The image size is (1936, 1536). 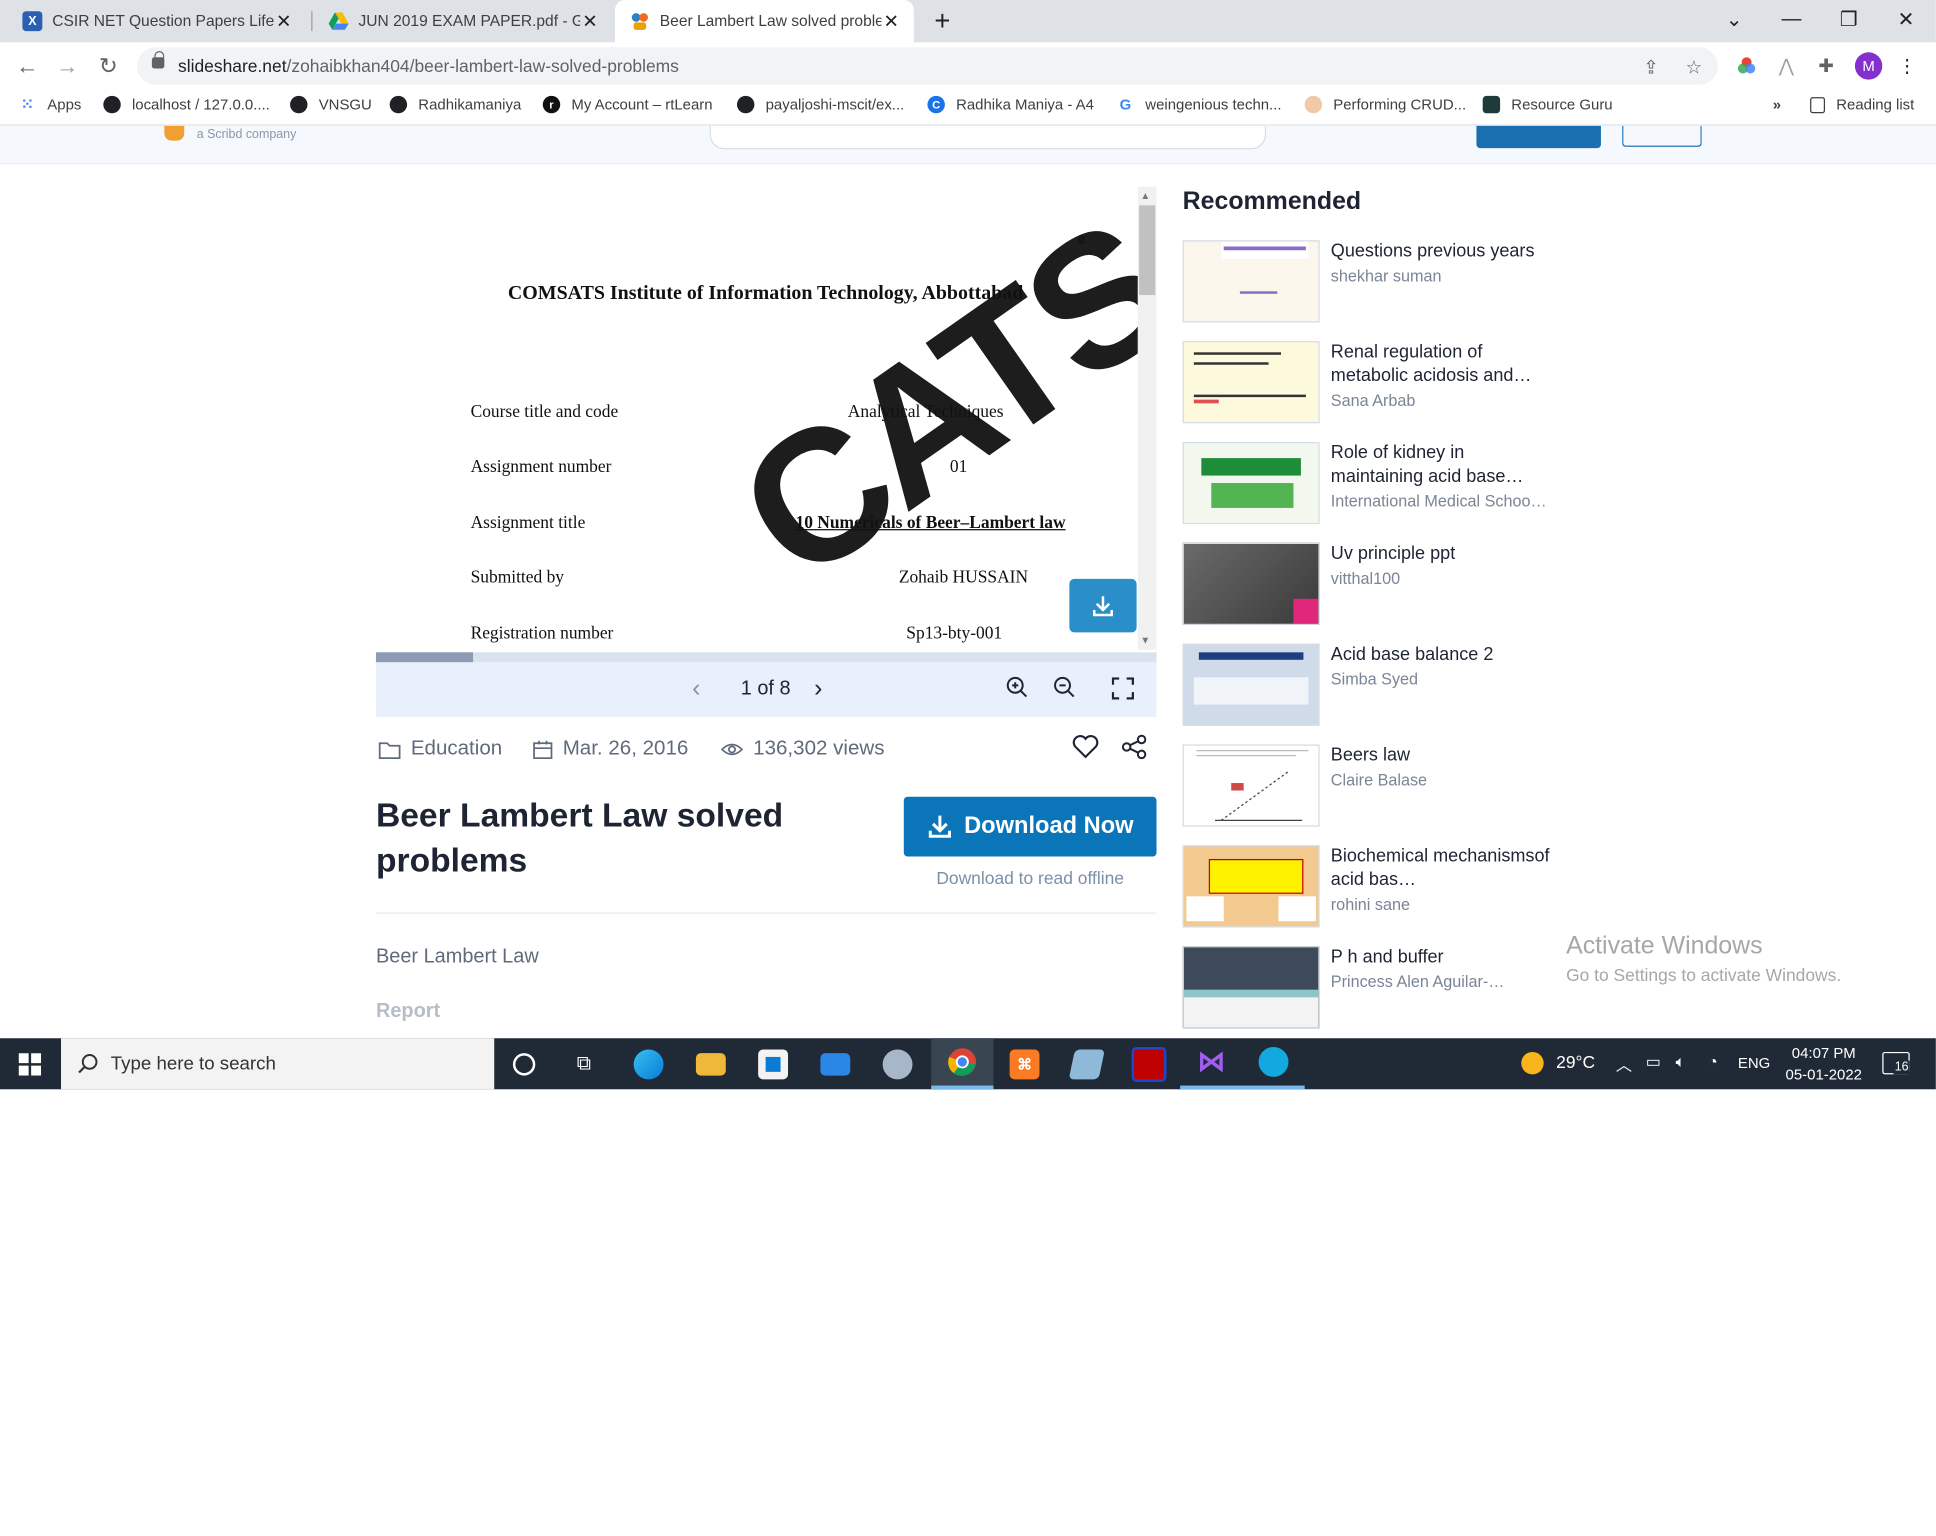 What do you see at coordinates (1901, 1067) in the screenshot?
I see `notification-count: 16` at bounding box center [1901, 1067].